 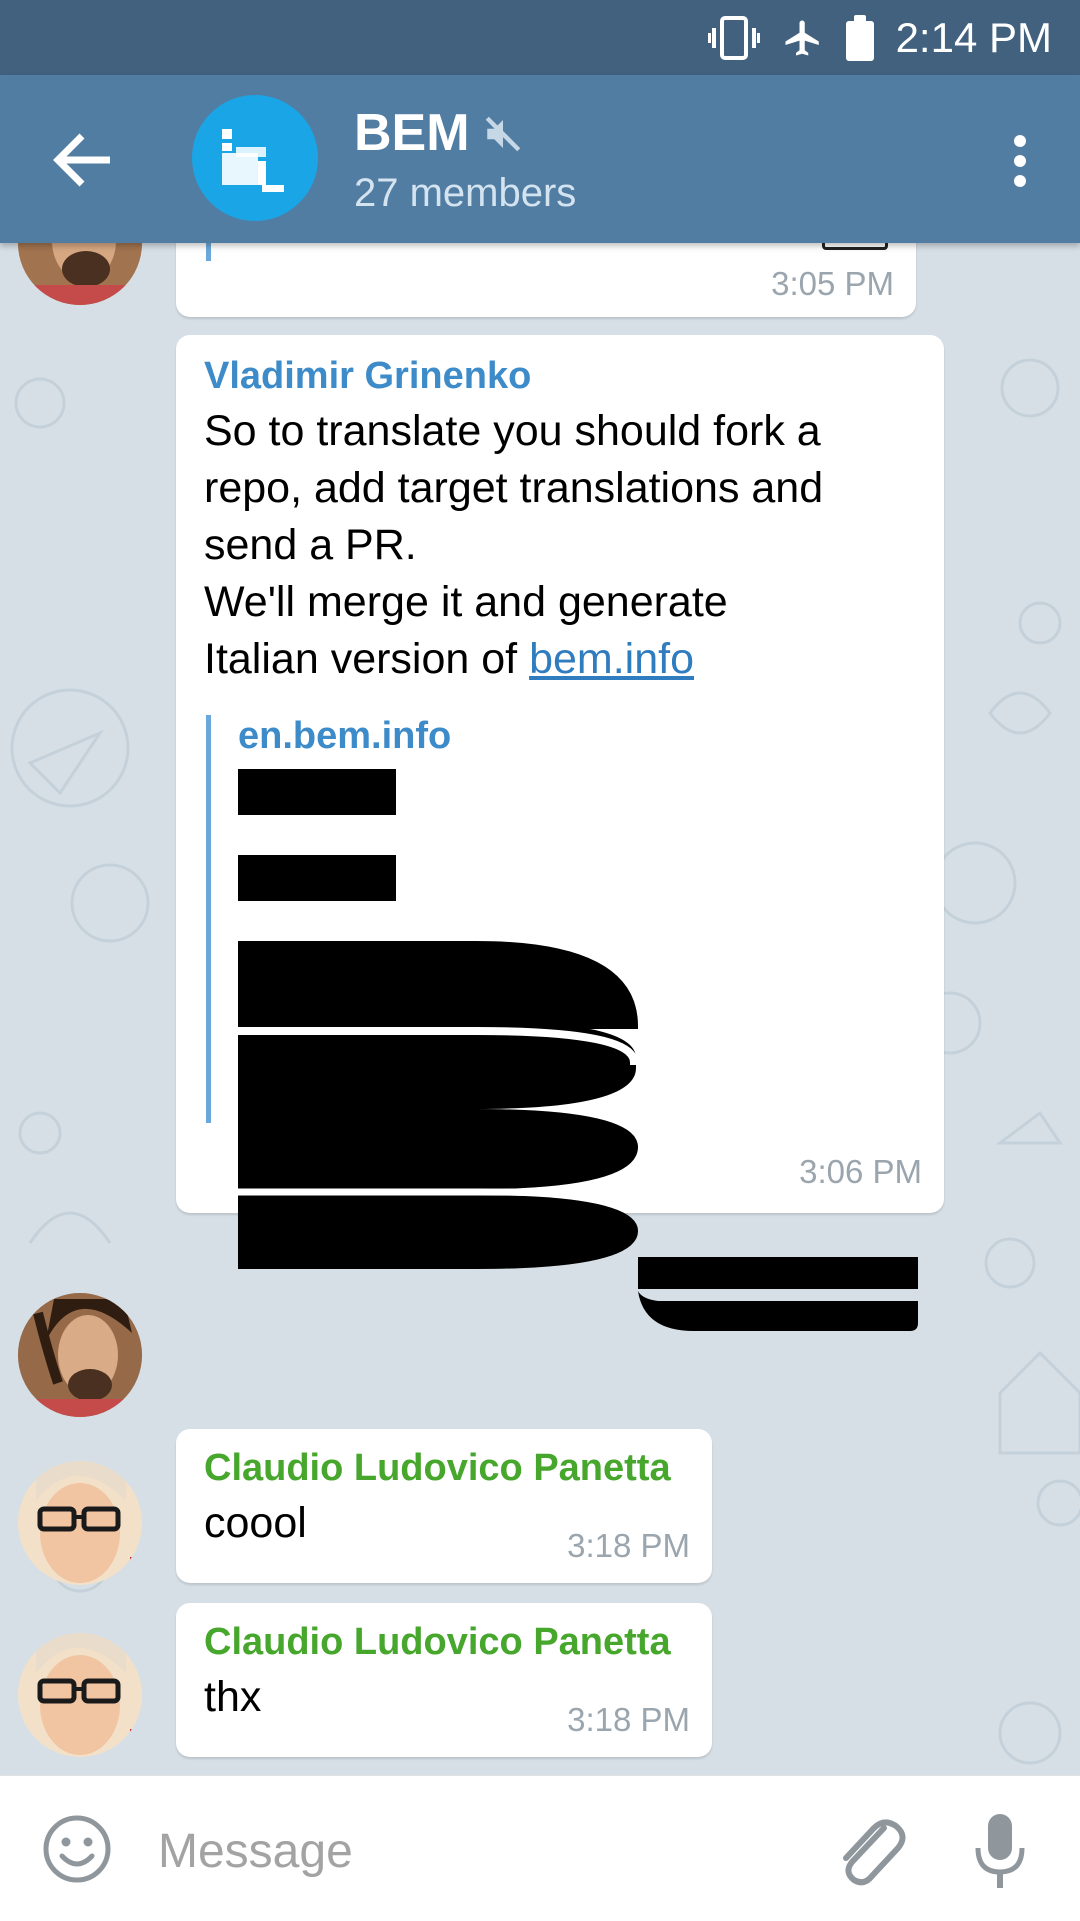 I want to click on message-line: repo, add target translations and, so click(x=514, y=488).